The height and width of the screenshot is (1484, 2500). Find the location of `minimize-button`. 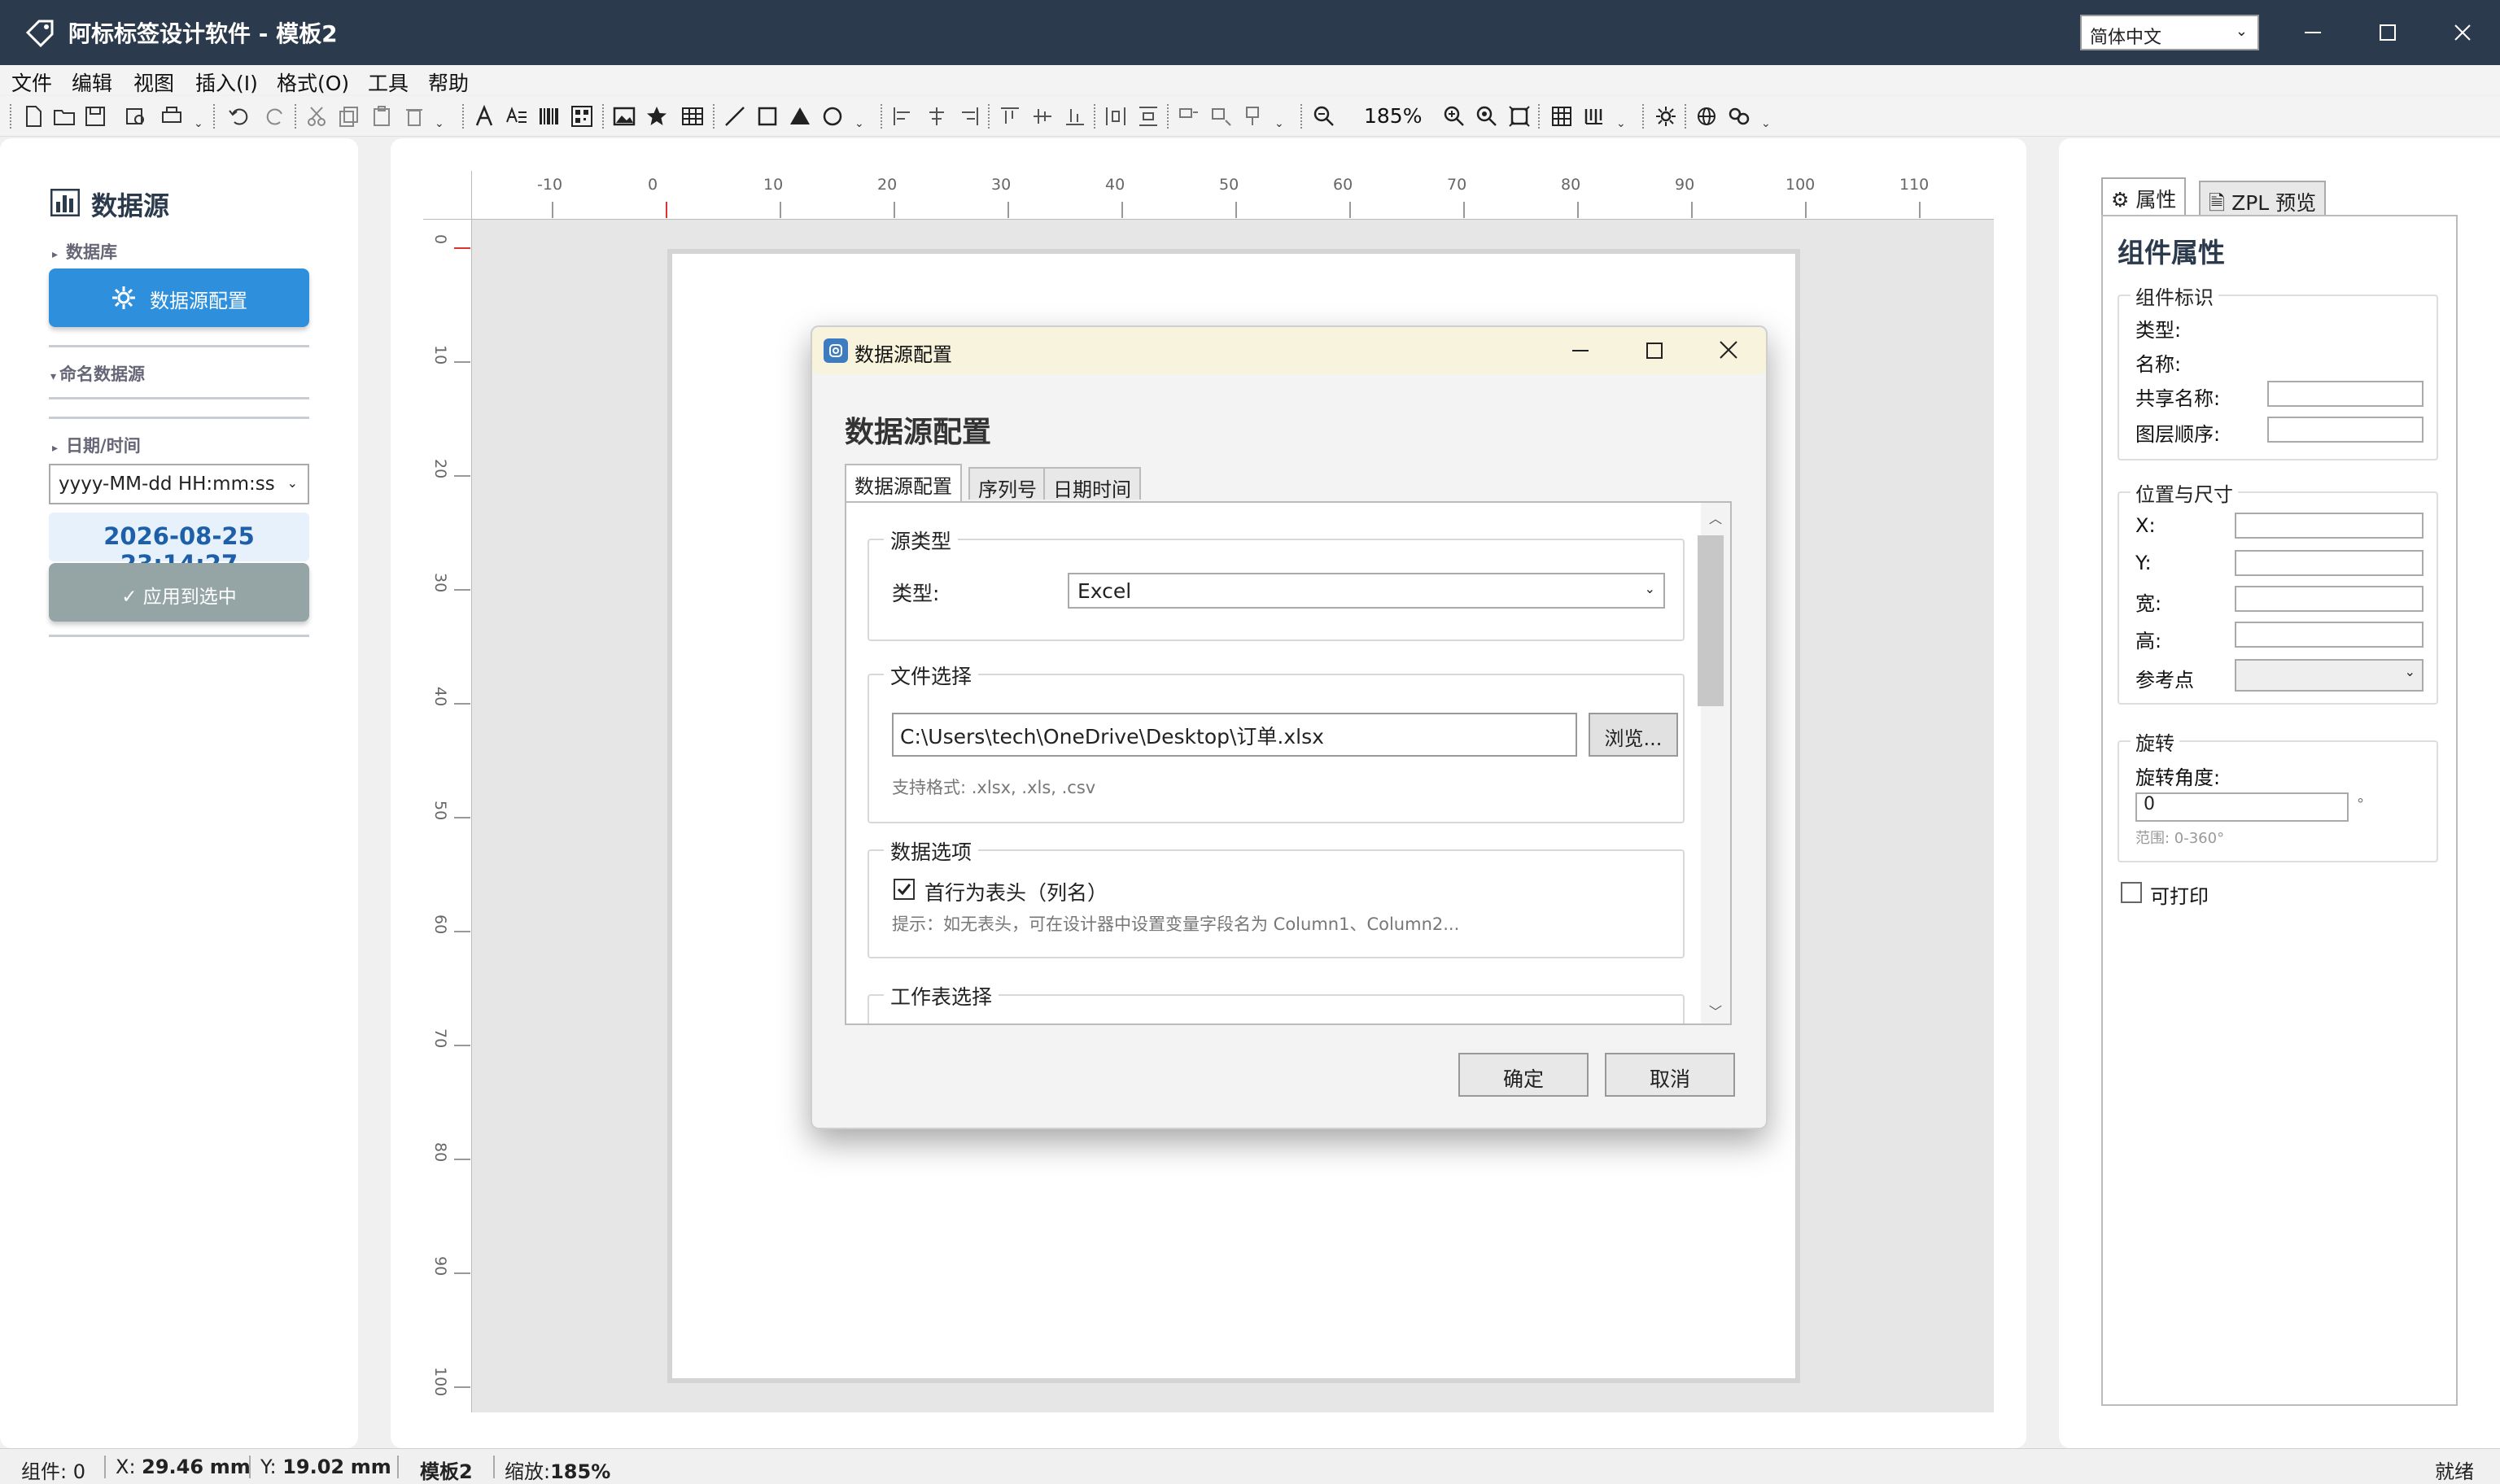

minimize-button is located at coordinates (2312, 33).